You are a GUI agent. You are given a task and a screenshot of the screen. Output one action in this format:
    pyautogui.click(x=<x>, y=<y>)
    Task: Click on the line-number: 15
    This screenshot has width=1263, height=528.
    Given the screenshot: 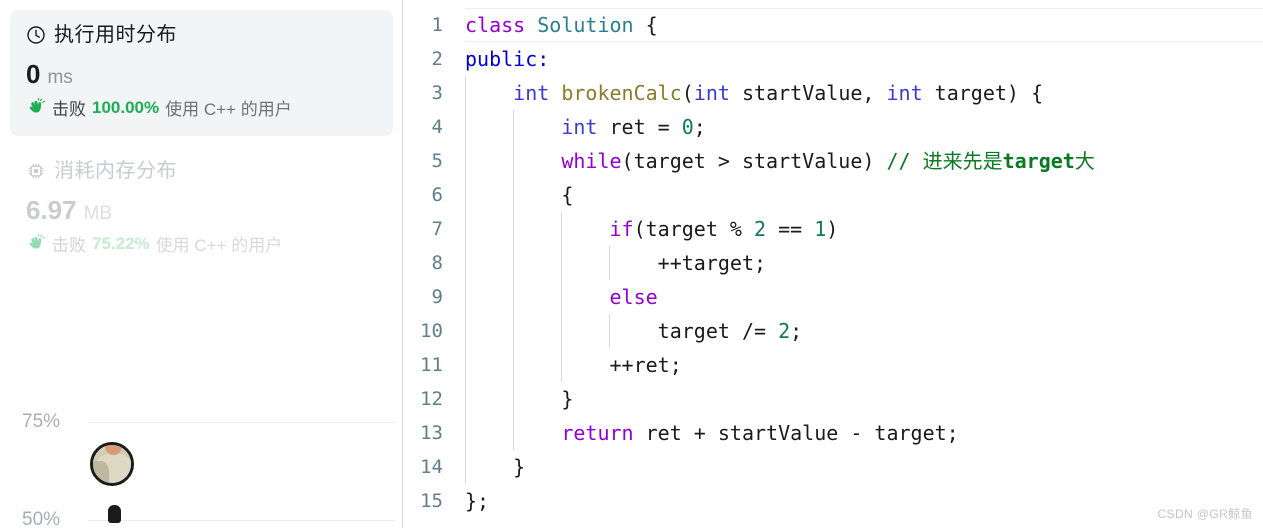 What is the action you would take?
    pyautogui.click(x=431, y=501)
    